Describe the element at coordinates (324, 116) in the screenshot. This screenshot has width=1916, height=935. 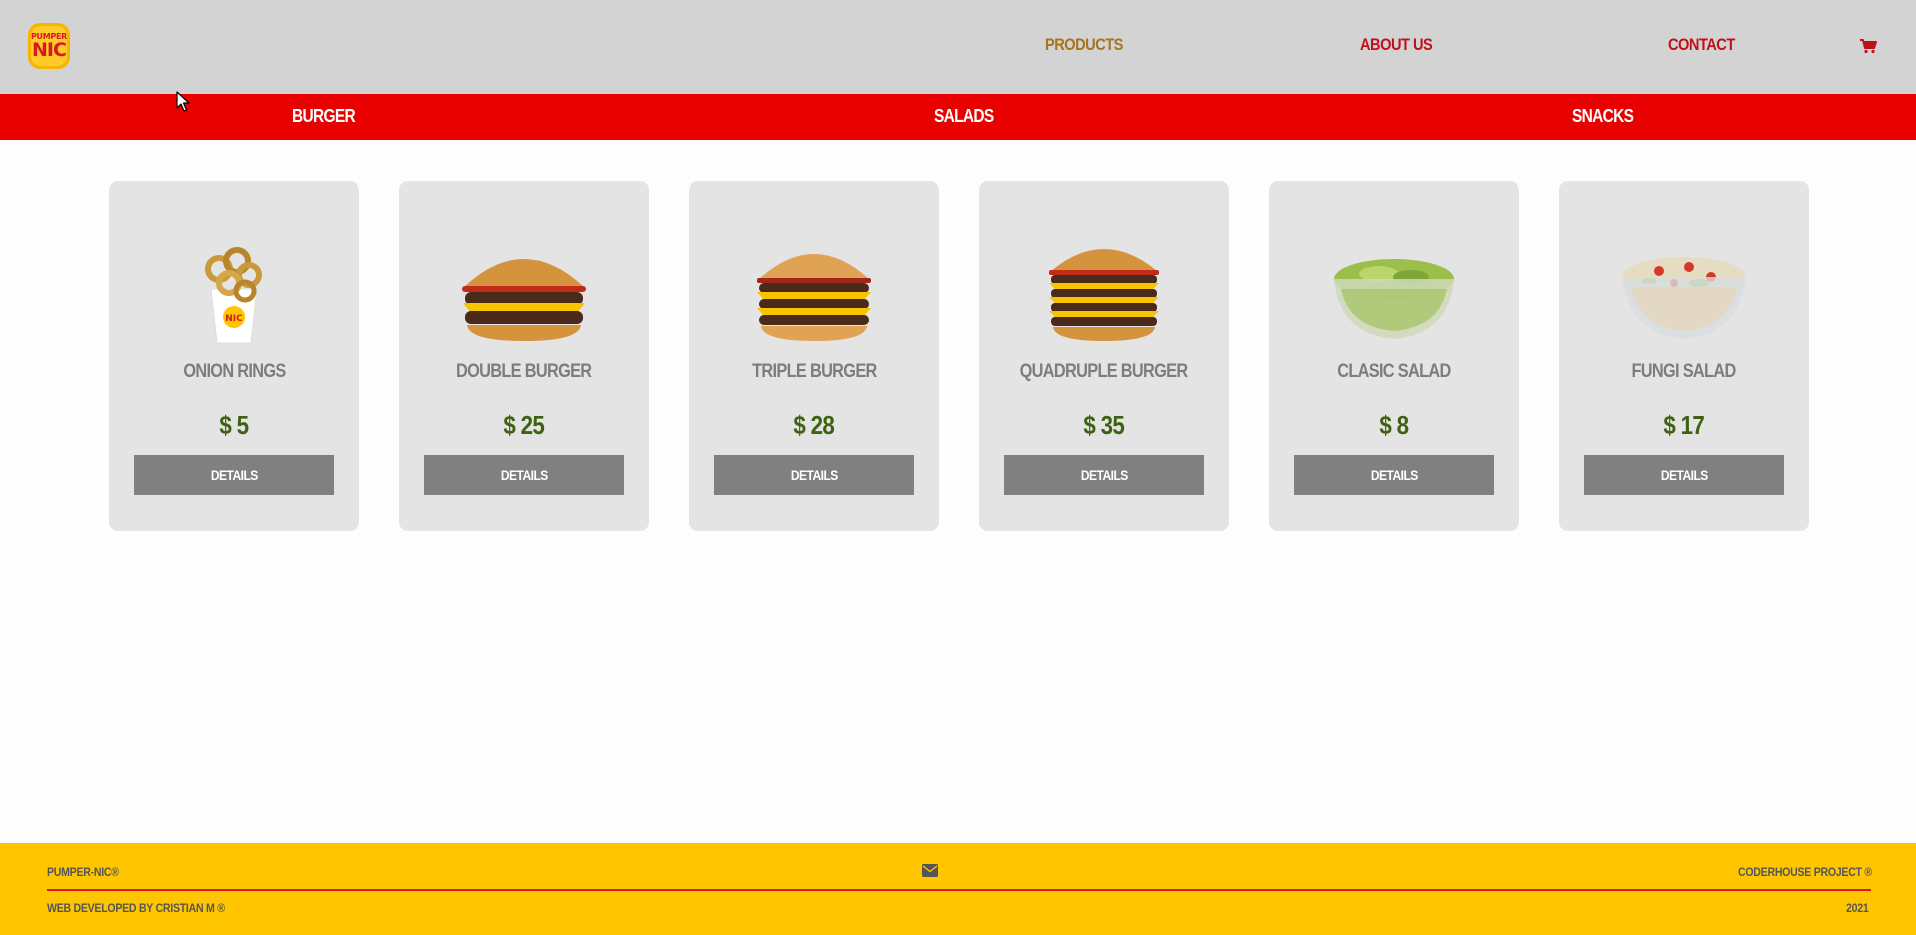
I see `category-burger-link: BURGER` at that location.